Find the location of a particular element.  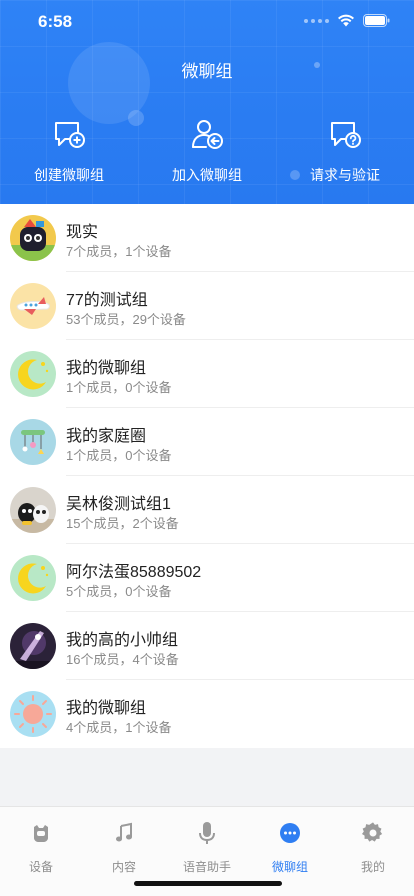

battery-icon is located at coordinates (376, 20).